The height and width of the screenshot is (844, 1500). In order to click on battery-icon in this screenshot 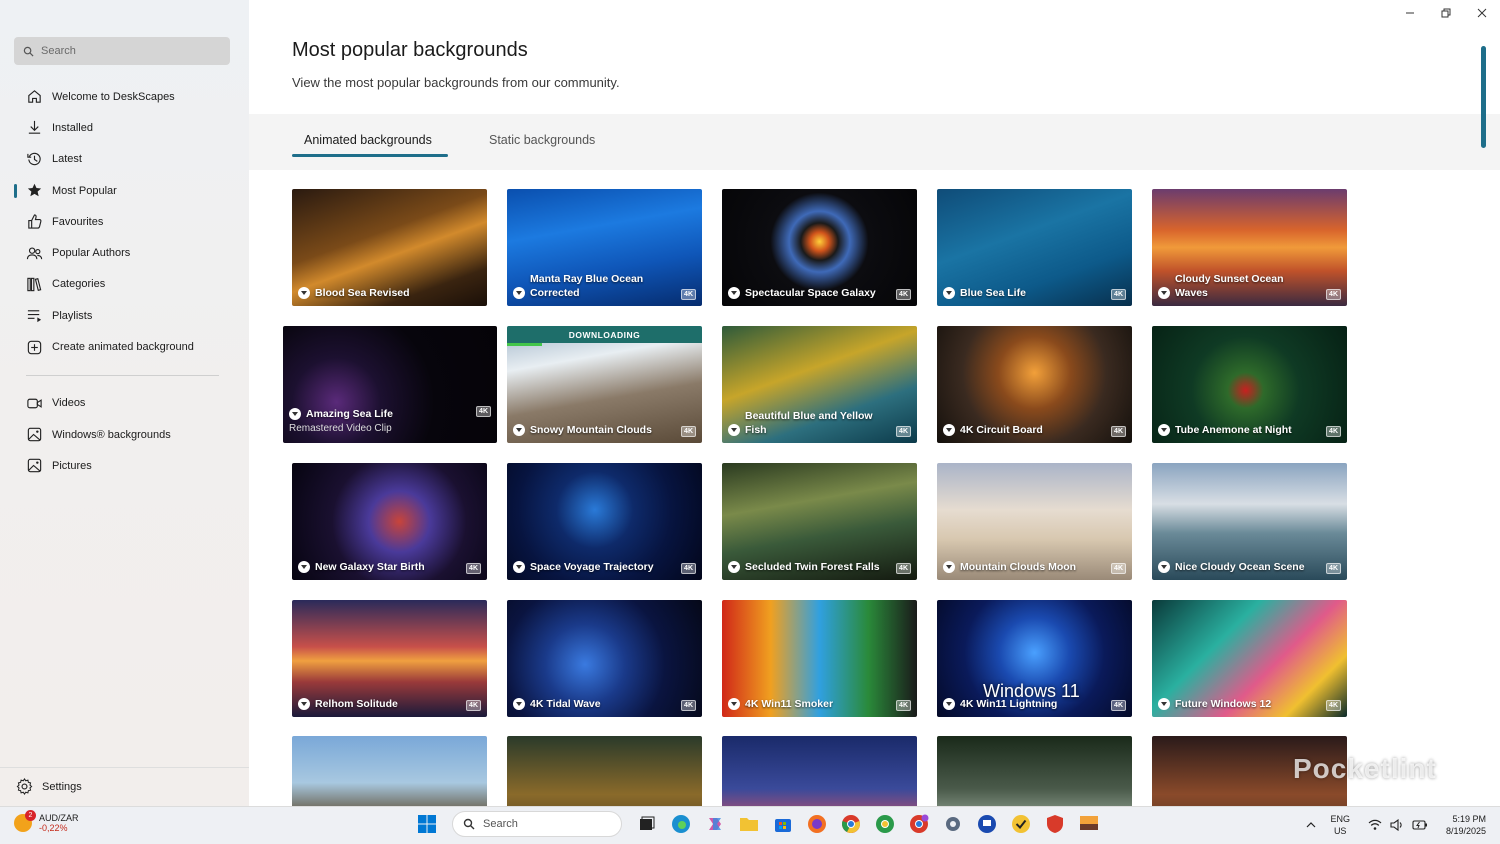, I will do `click(1420, 825)`.